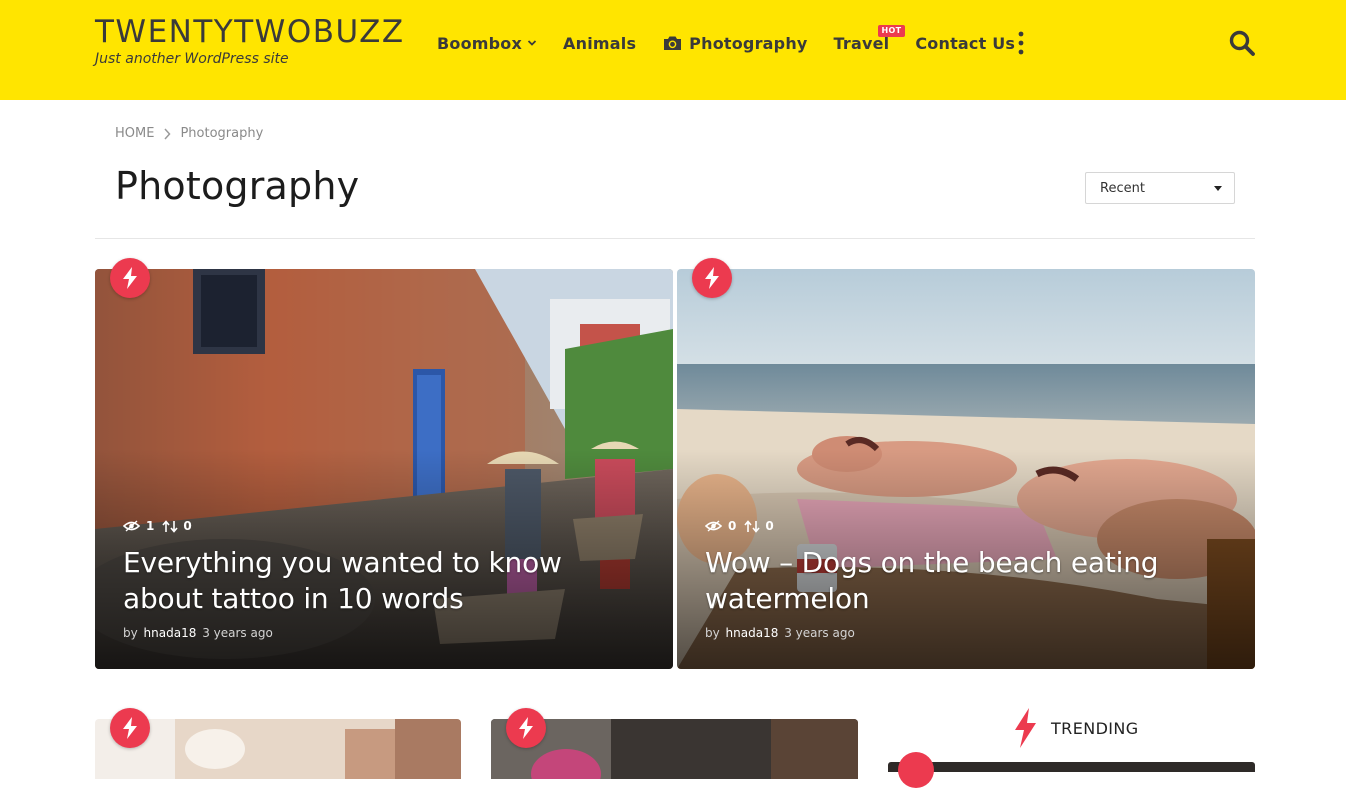 The image size is (1346, 788). What do you see at coordinates (150, 526) in the screenshot?
I see `views-count: 1` at bounding box center [150, 526].